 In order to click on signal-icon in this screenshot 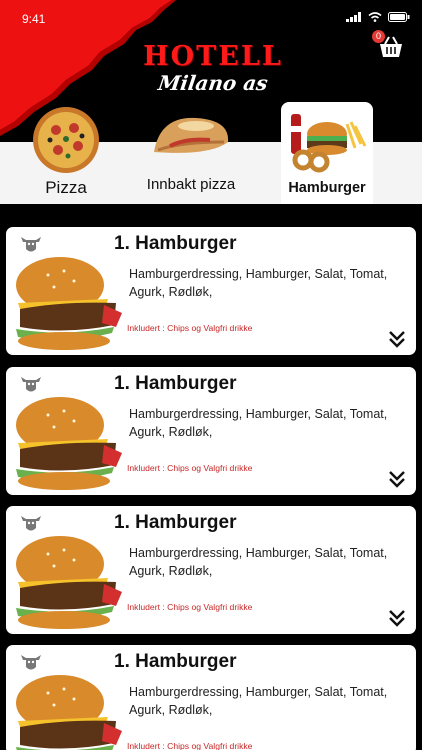, I will do `click(353, 17)`.